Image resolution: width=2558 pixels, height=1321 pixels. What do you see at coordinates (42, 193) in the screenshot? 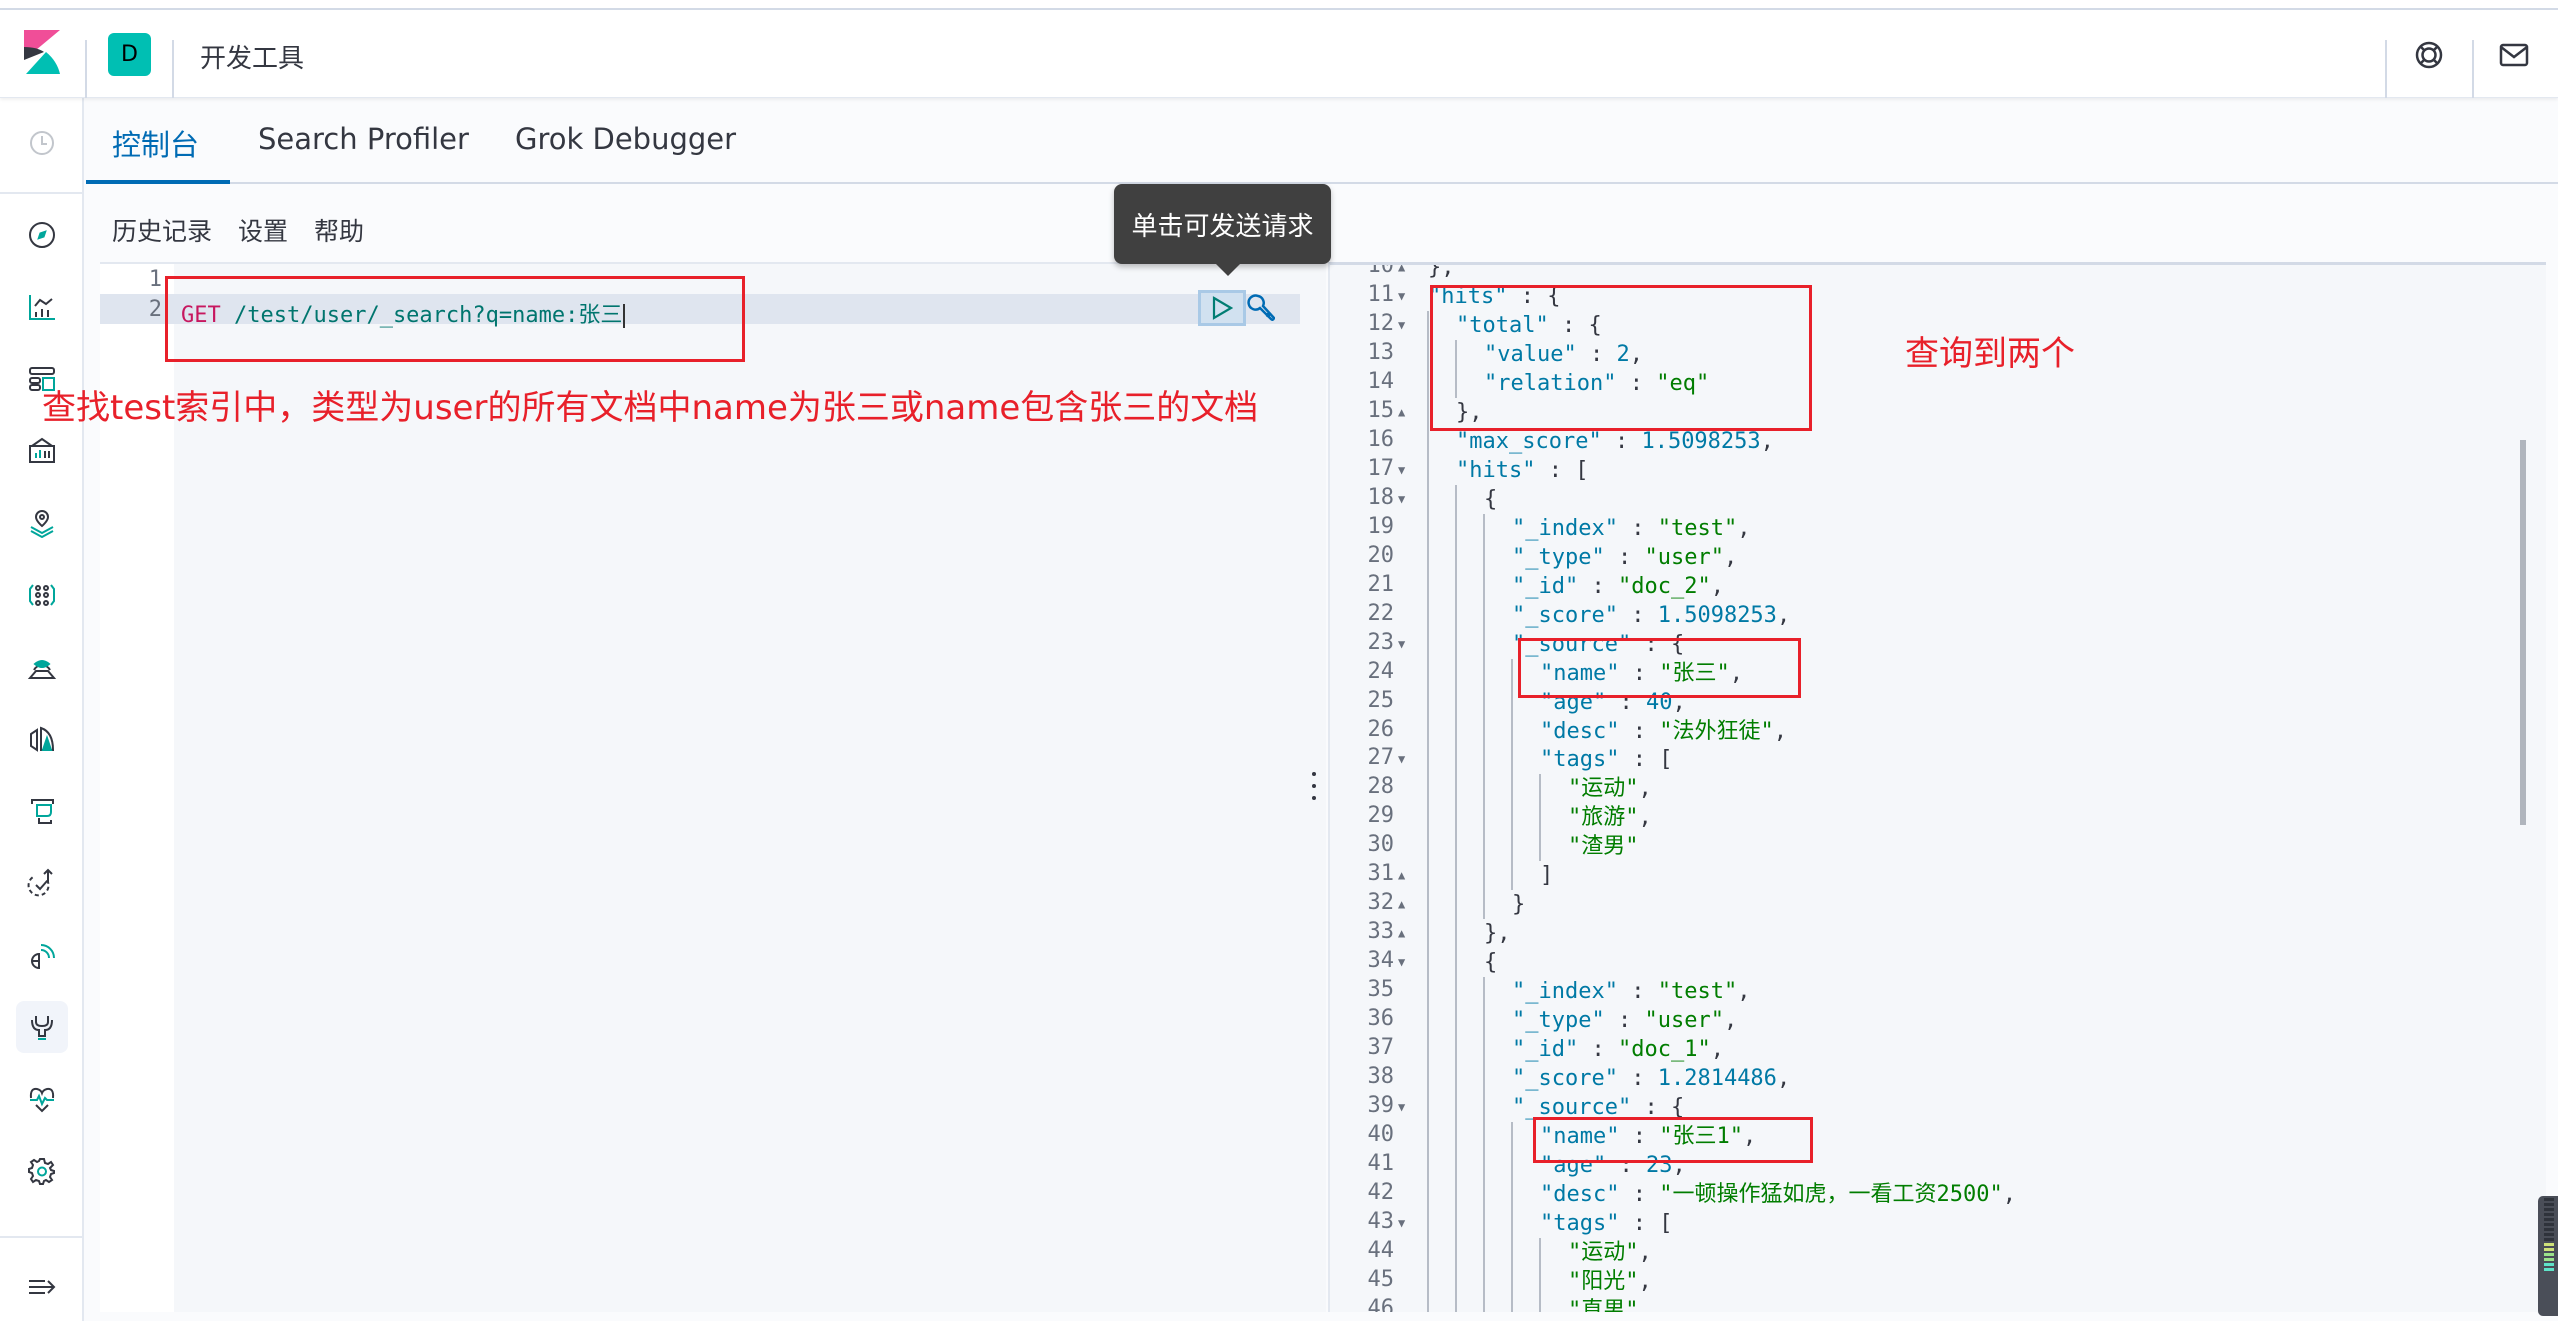
I see `sidebar-divider` at bounding box center [42, 193].